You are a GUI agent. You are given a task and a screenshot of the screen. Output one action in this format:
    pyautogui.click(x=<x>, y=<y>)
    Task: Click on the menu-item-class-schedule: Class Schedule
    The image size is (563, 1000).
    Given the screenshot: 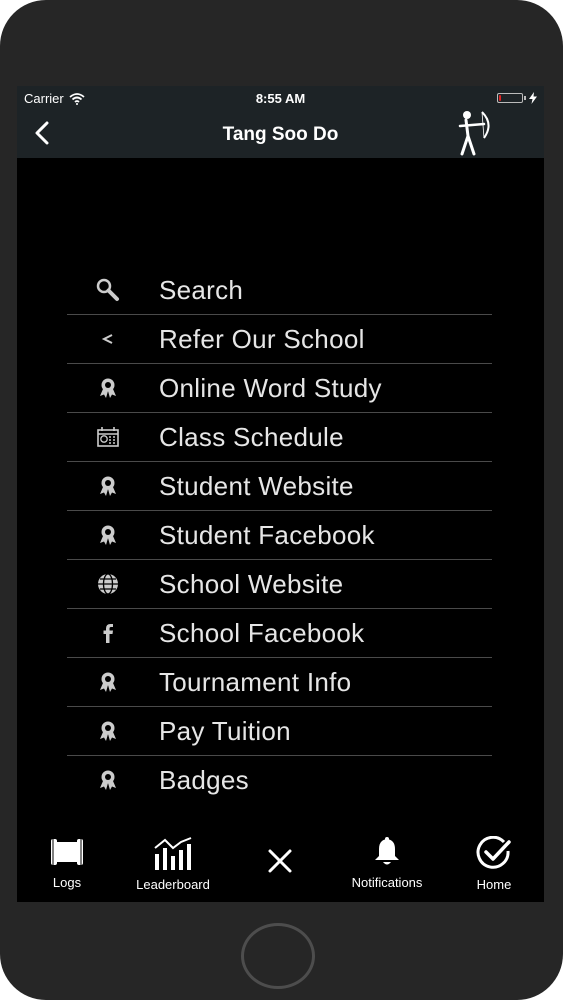 What is the action you would take?
    pyautogui.click(x=279, y=437)
    